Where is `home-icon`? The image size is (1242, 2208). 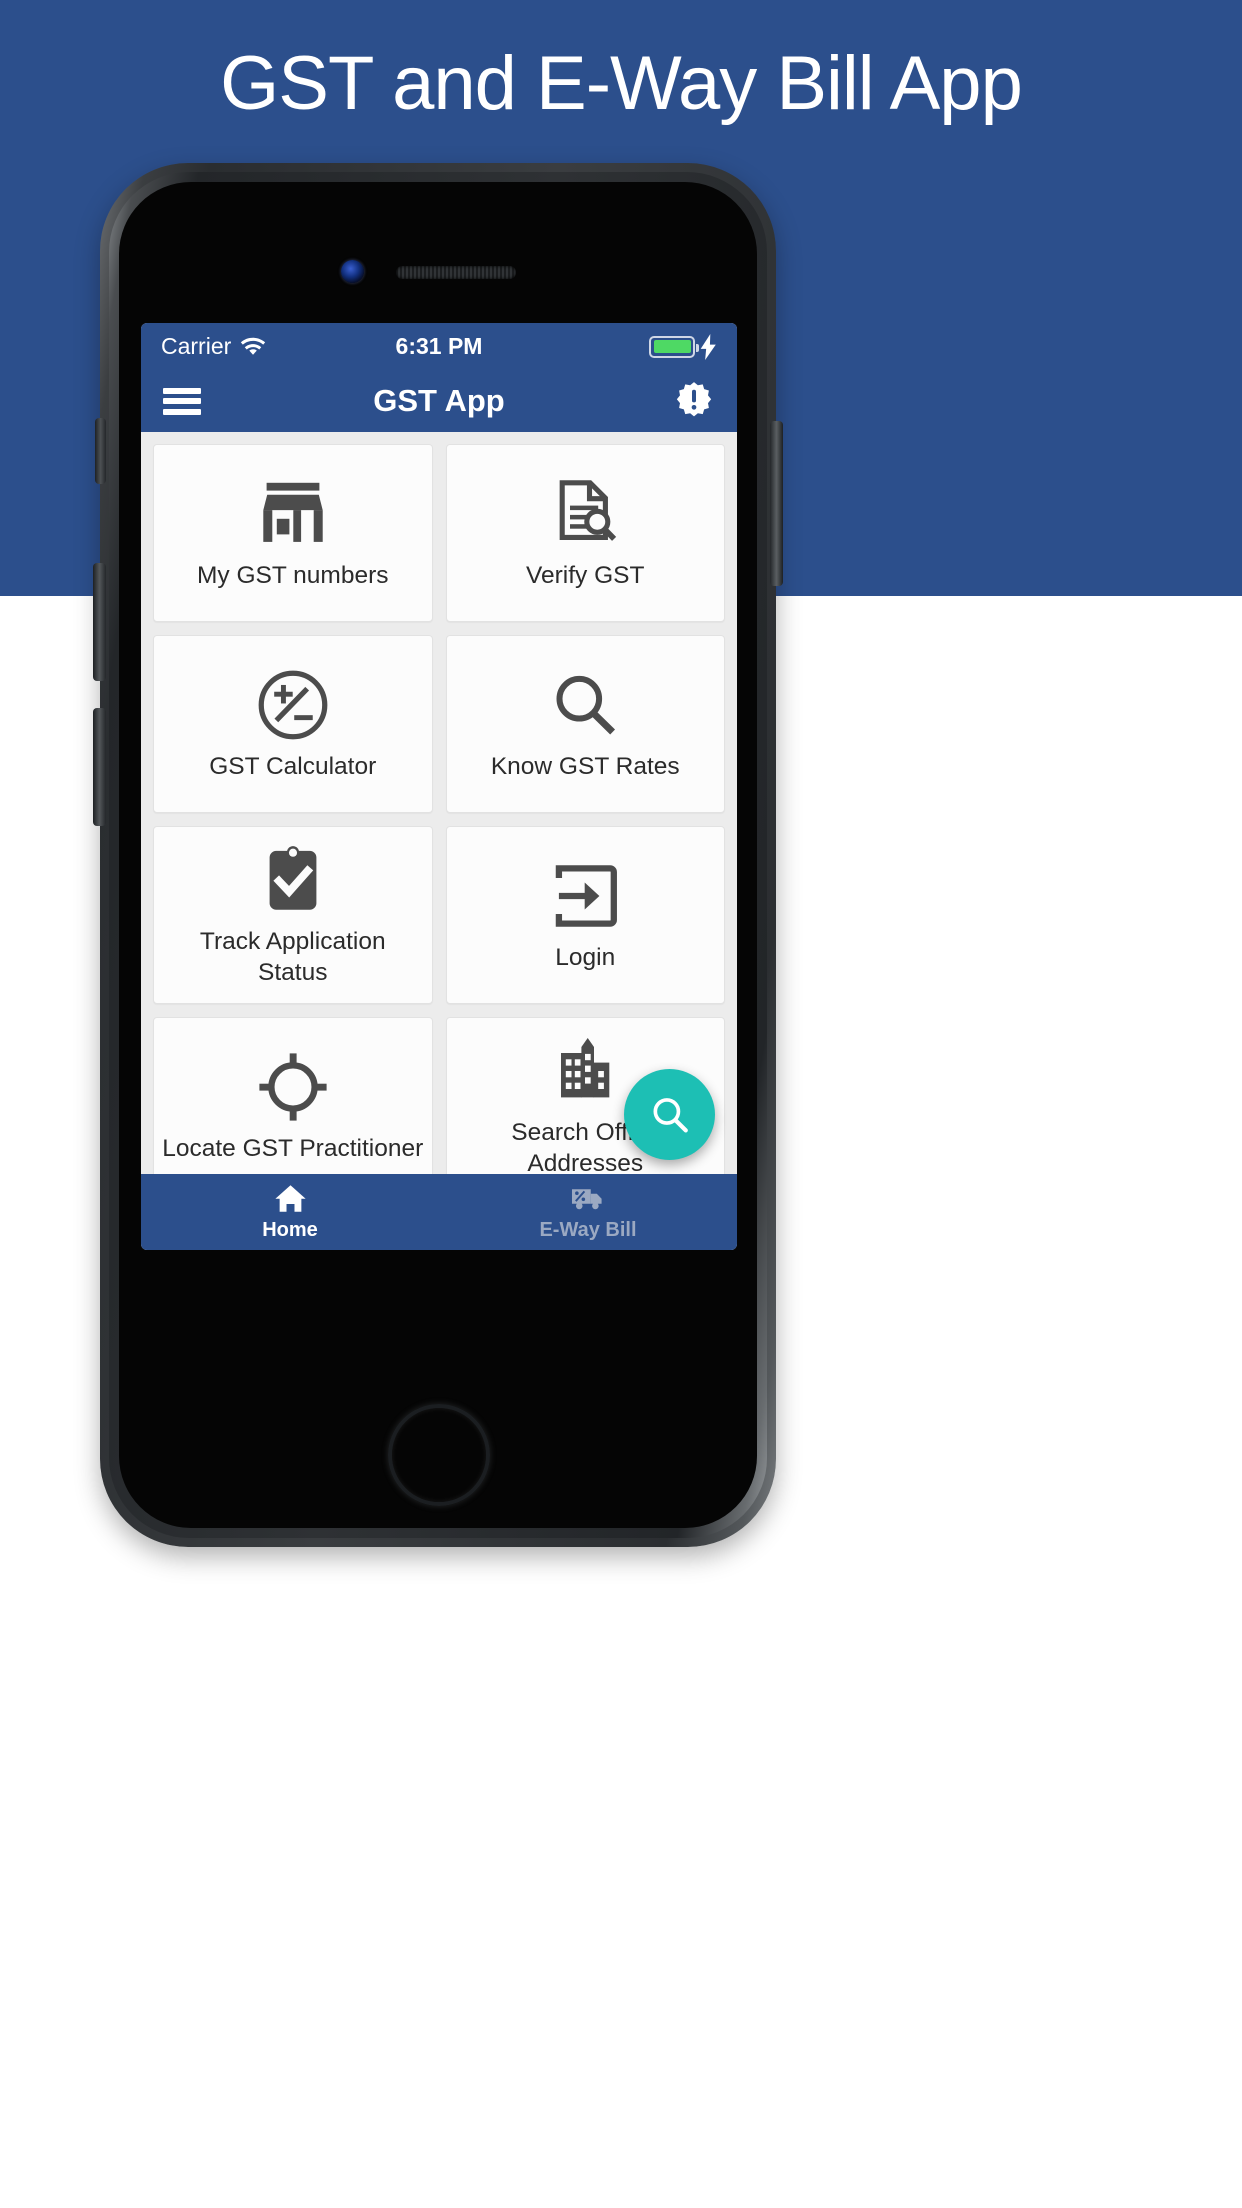 home-icon is located at coordinates (290, 1198).